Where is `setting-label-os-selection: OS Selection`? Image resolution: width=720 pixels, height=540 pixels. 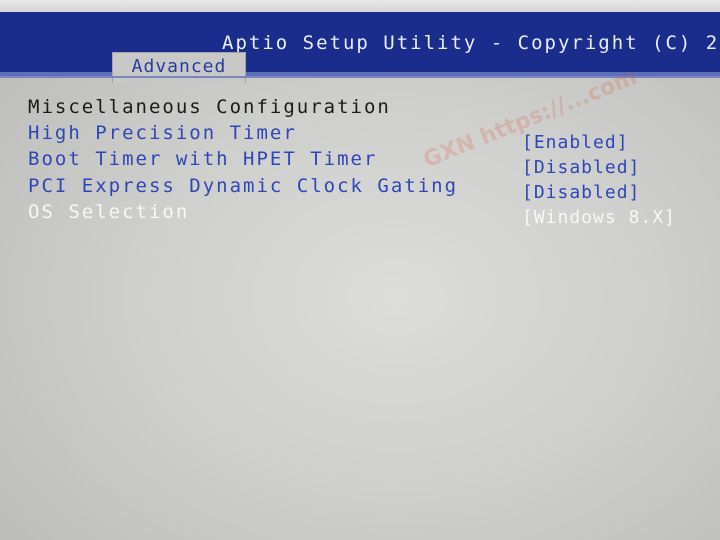 setting-label-os-selection: OS Selection is located at coordinates (108, 212).